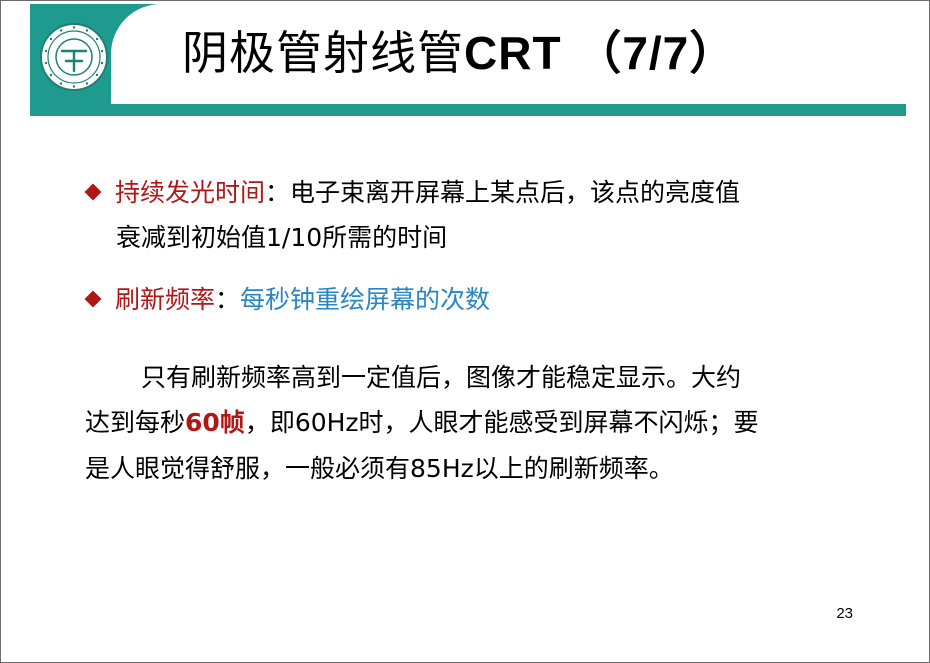 This screenshot has height=663, width=930. I want to click on header-teal-rule, so click(468, 110).